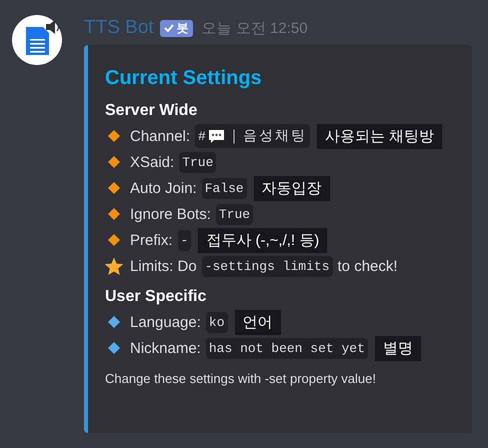  Describe the element at coordinates (151, 240) in the screenshot. I see `setting-text: Prefix:` at that location.